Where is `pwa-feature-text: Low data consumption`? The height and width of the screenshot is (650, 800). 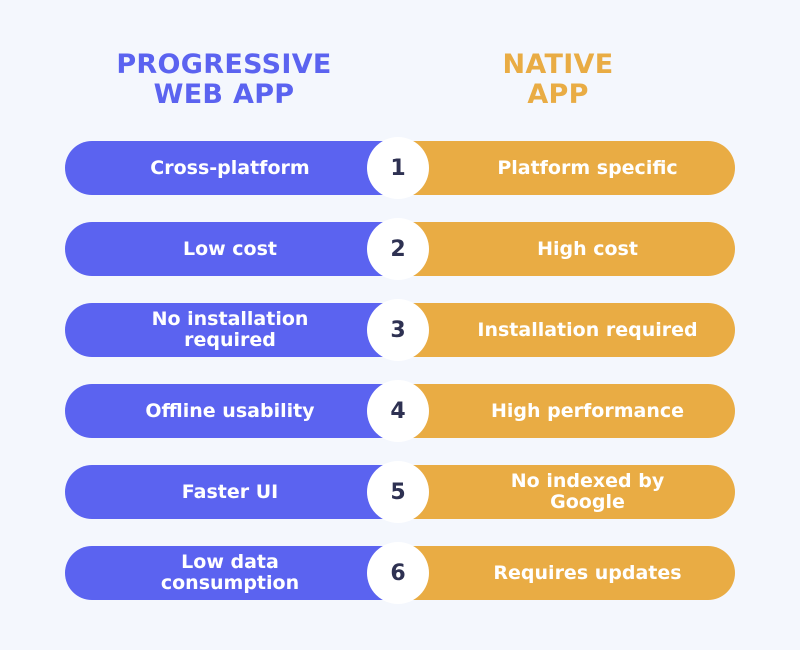
pwa-feature-text: Low data consumption is located at coordinates (230, 572).